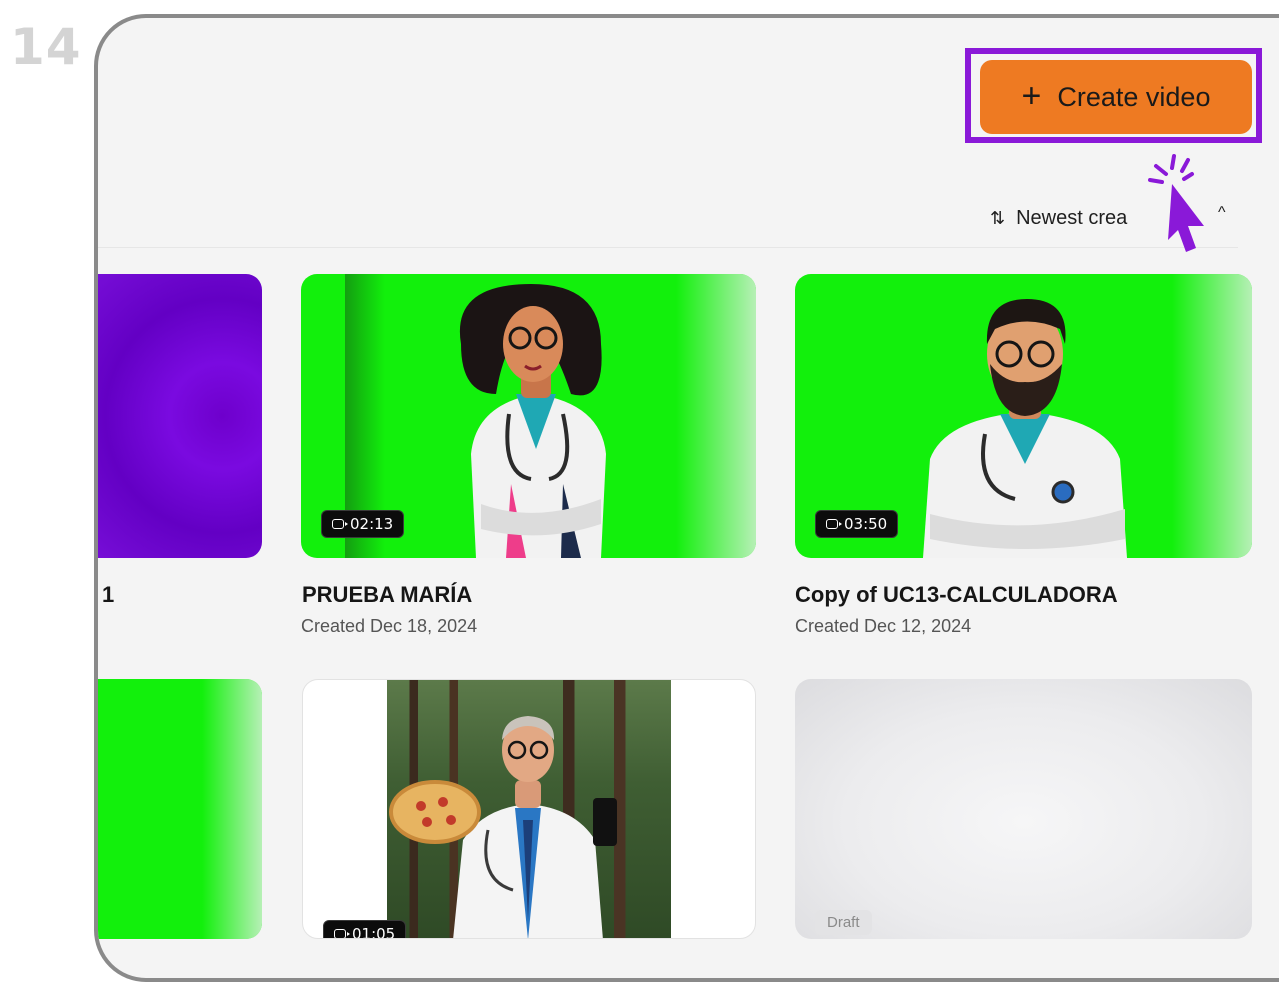 This screenshot has height=982, width=1279. Describe the element at coordinates (668, 247) in the screenshot. I see `divider` at that location.